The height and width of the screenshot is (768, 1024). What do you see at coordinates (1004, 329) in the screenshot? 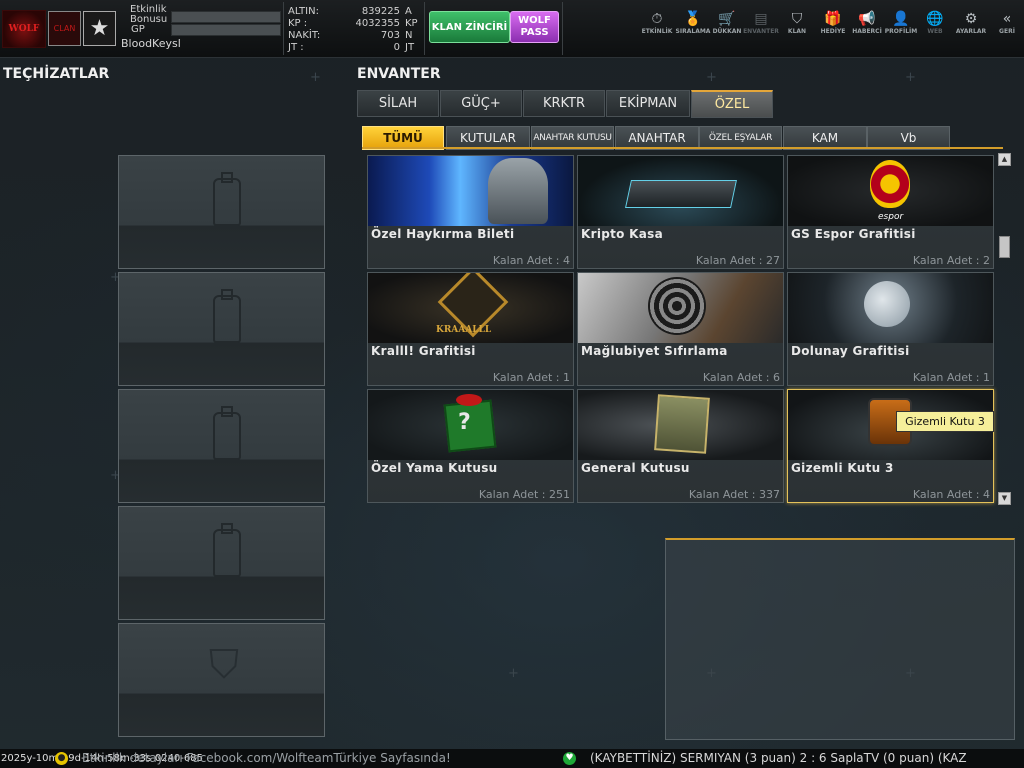
I see `inventory-scrollbar: ▲ ▼` at bounding box center [1004, 329].